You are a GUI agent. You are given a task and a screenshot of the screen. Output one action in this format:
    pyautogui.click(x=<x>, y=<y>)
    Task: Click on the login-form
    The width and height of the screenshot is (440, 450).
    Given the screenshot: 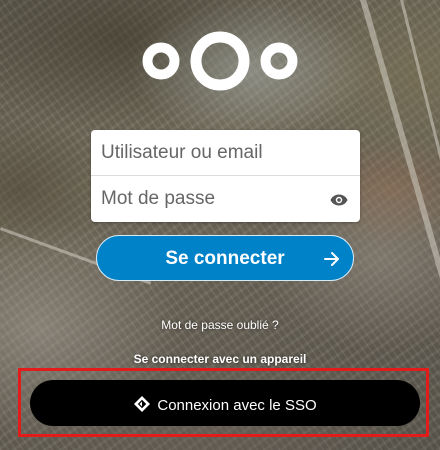 What is the action you would take?
    pyautogui.click(x=225, y=176)
    